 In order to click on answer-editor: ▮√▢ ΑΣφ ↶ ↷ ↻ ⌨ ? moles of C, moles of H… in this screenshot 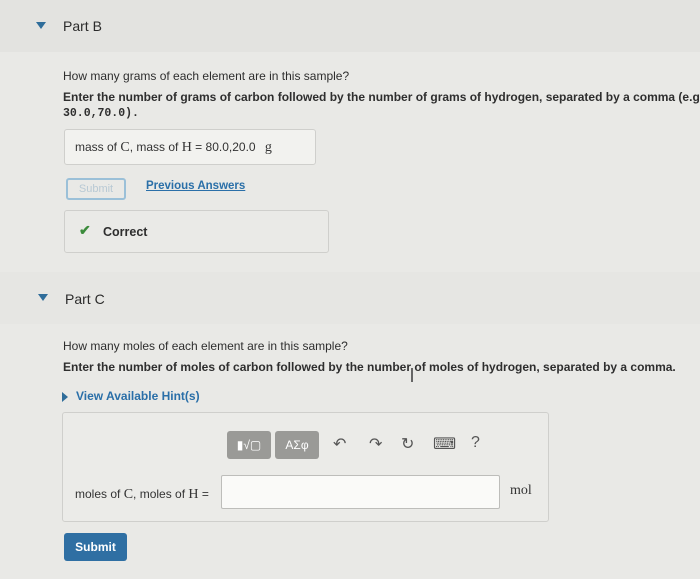, I will do `click(305, 467)`.